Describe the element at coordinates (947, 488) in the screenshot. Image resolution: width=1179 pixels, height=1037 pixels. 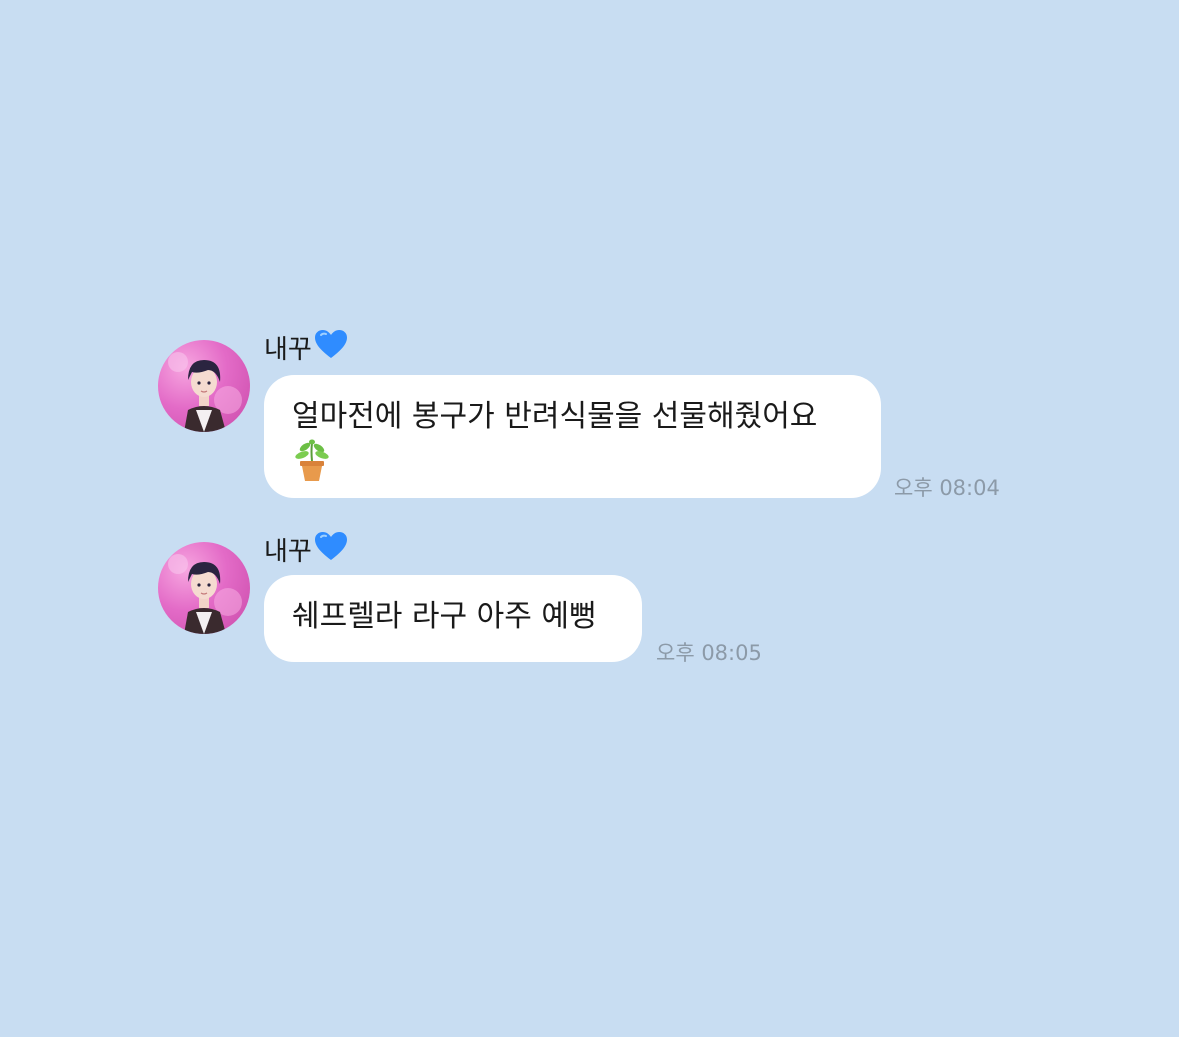
I see `message-timestamp: 오후 08:04` at that location.